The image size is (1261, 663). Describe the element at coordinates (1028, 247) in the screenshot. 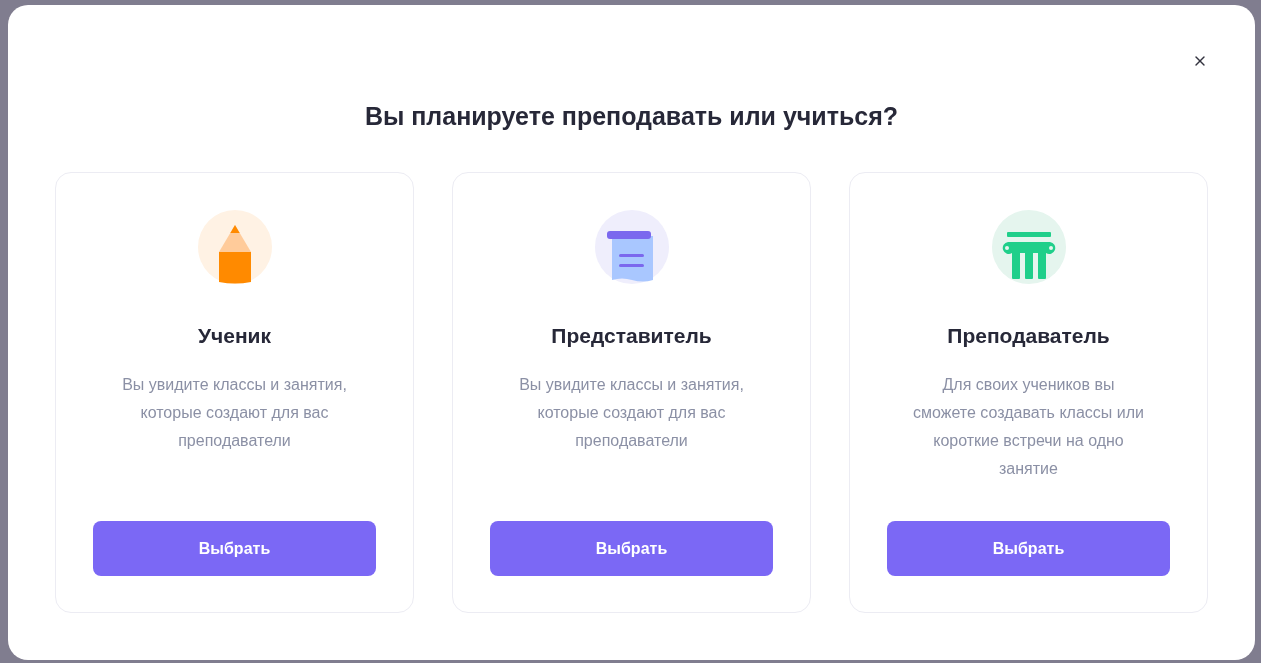

I see `column-icon` at that location.